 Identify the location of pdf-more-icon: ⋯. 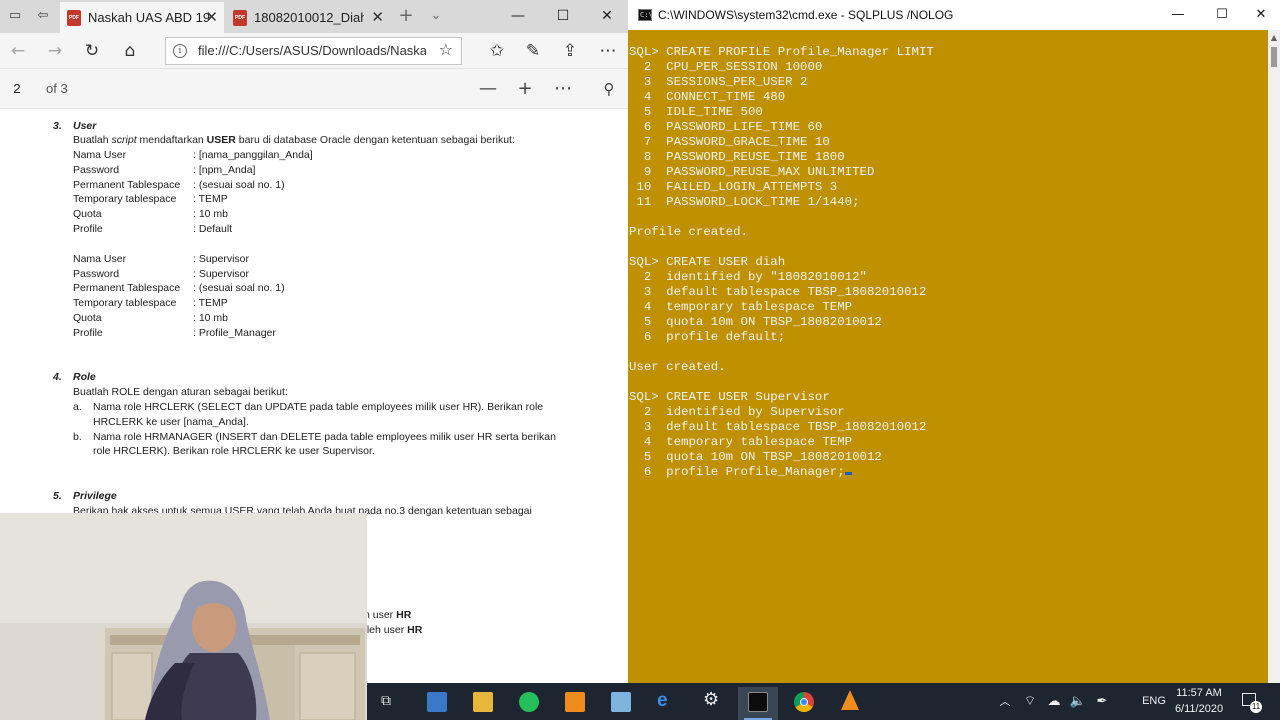
(563, 89).